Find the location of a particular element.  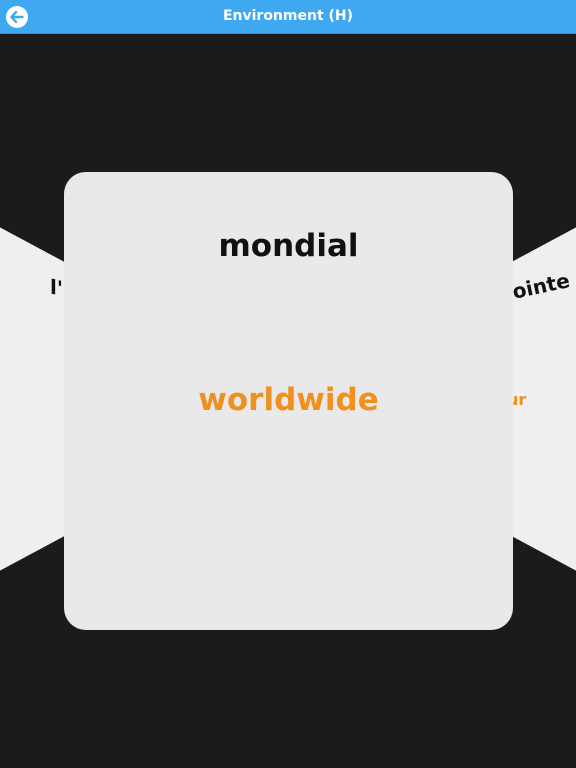

card-term: mondial is located at coordinates (288, 246).